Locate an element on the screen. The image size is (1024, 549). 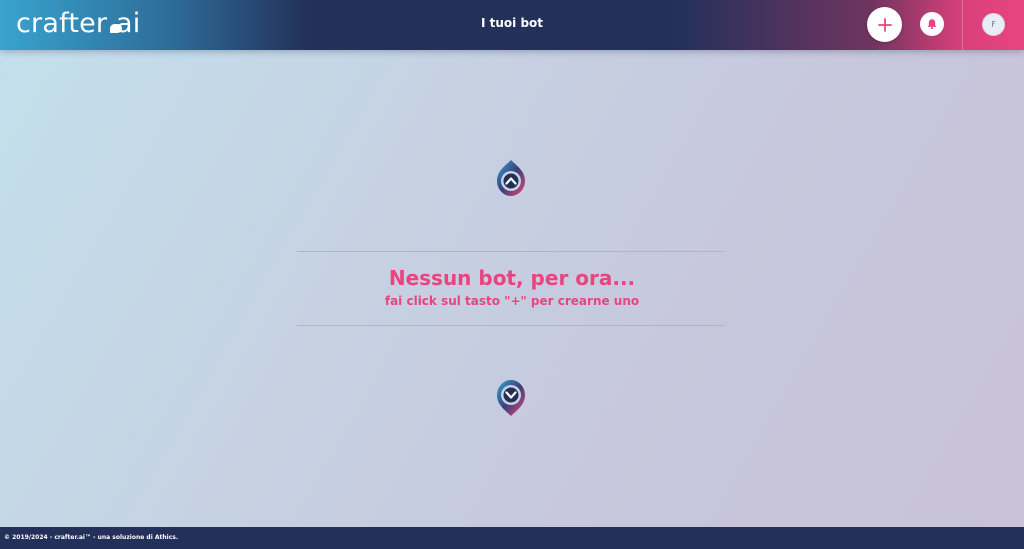
add-bot-button is located at coordinates (884, 24).